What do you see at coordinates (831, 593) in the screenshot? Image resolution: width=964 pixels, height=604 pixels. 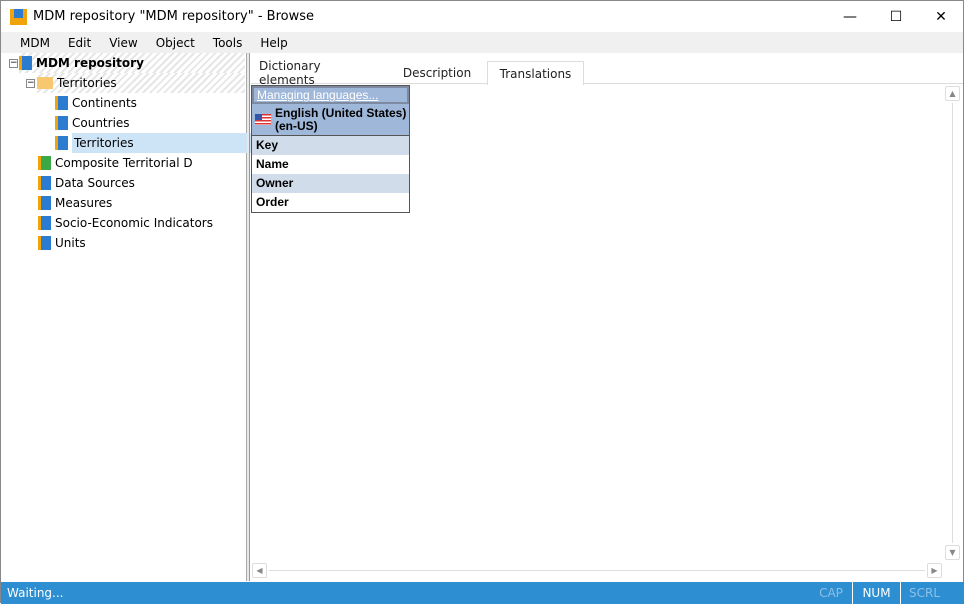 I see `cap-indicator: CAP` at bounding box center [831, 593].